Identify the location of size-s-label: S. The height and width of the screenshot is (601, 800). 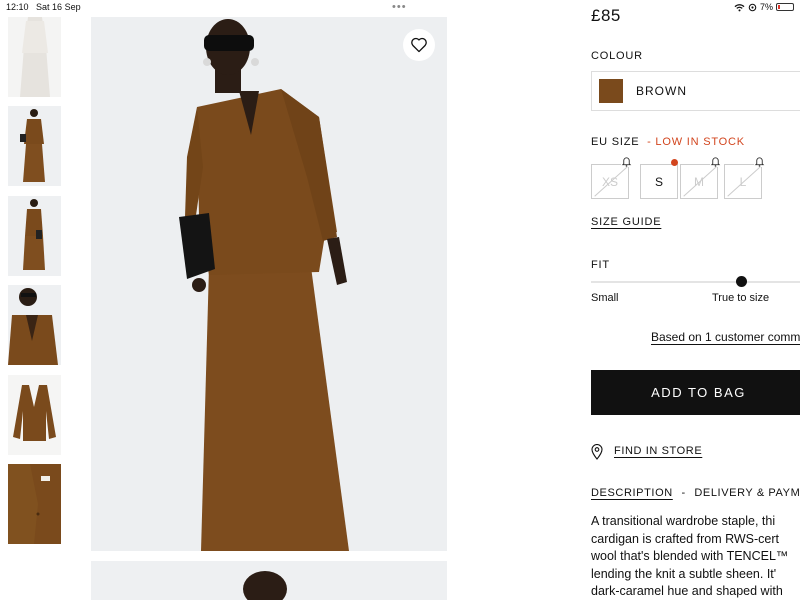
(658, 181).